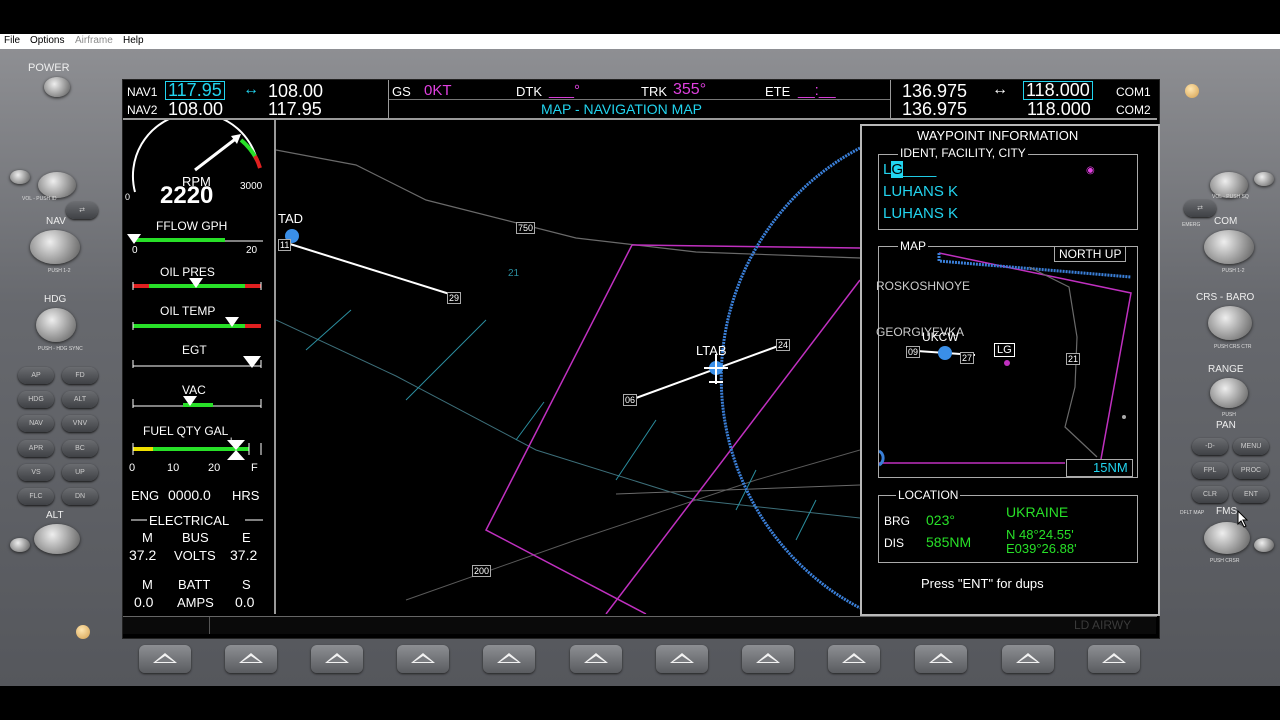 Image resolution: width=1280 pixels, height=720 pixels. Describe the element at coordinates (909, 169) in the screenshot. I see `ident-input: LG____` at that location.